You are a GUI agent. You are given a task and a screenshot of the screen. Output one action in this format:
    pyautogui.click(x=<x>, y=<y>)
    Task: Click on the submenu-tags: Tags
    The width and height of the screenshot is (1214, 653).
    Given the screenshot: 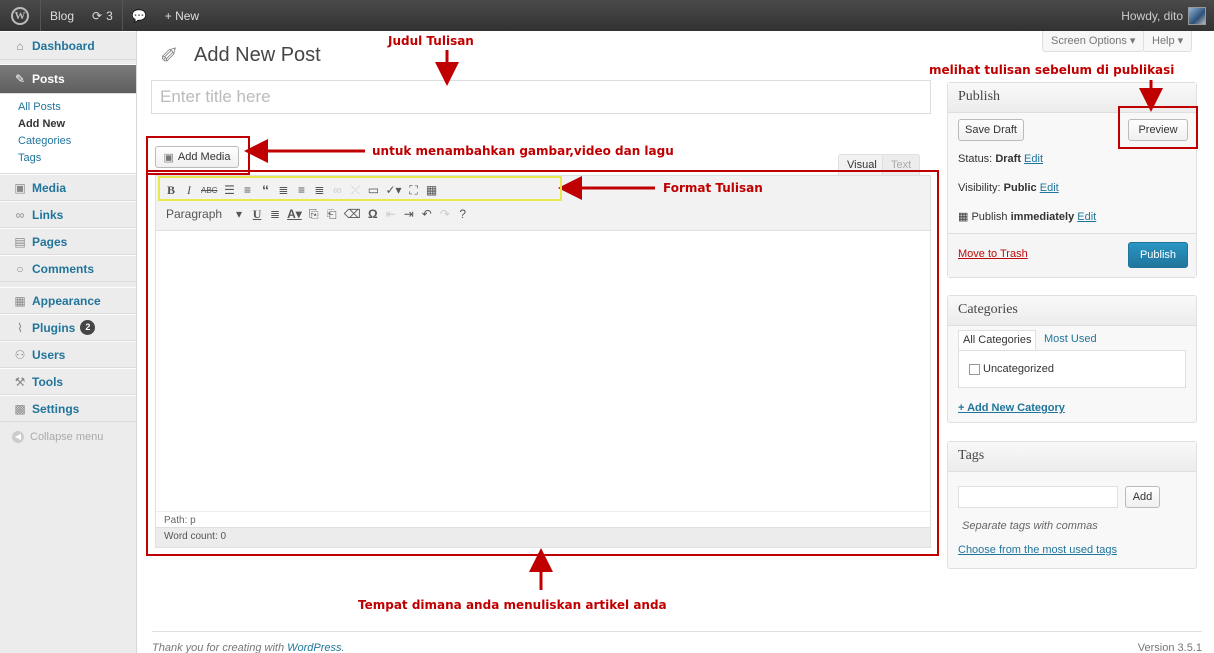 What is the action you would take?
    pyautogui.click(x=68, y=158)
    